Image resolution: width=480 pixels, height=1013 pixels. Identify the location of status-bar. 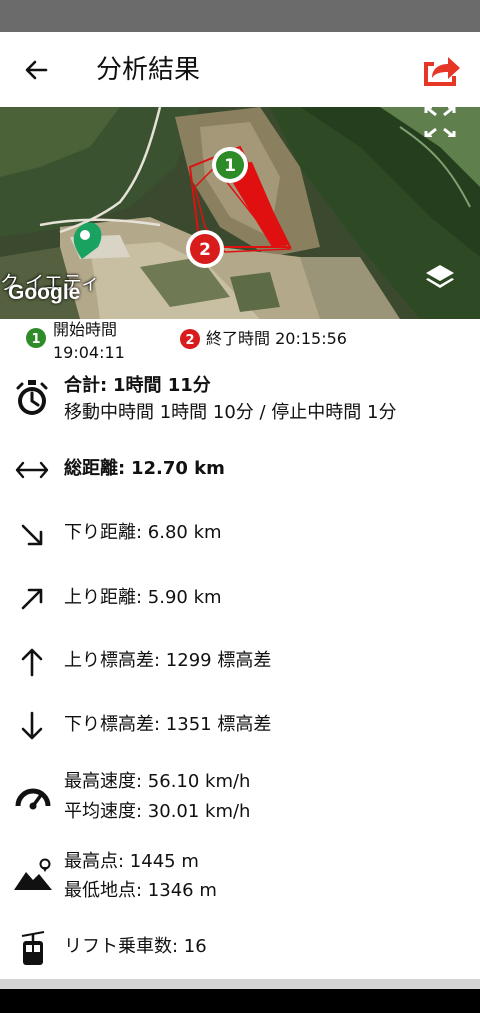
(240, 16).